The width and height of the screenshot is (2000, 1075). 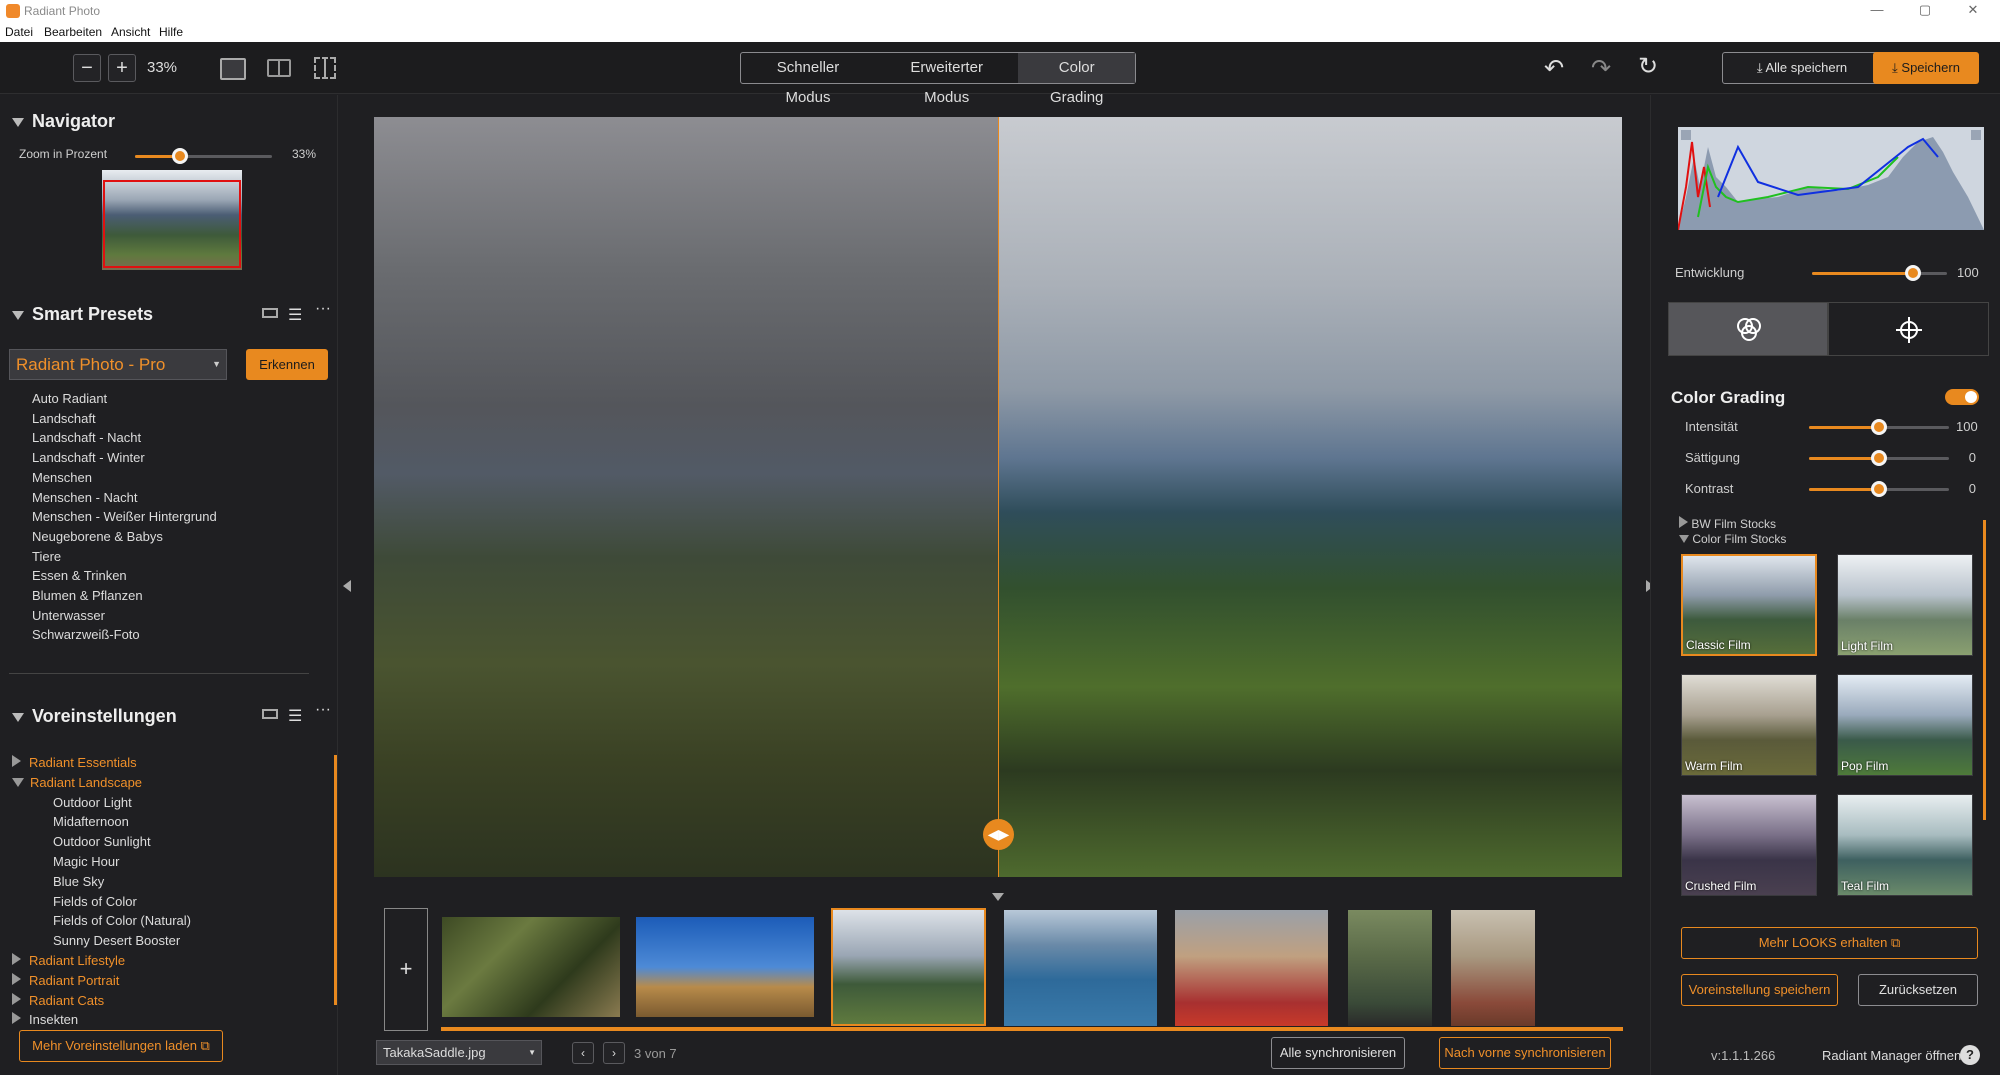 I want to click on navigator-thumbnail, so click(x=172, y=220).